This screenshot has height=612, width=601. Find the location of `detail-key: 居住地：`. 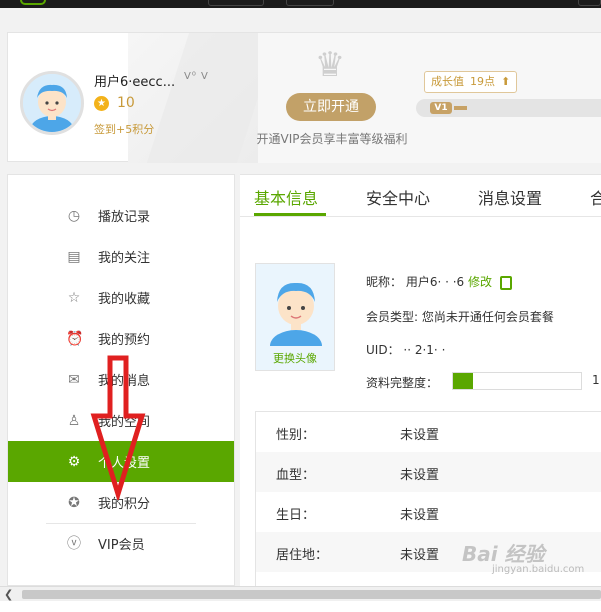

detail-key: 居住地： is located at coordinates (302, 555).